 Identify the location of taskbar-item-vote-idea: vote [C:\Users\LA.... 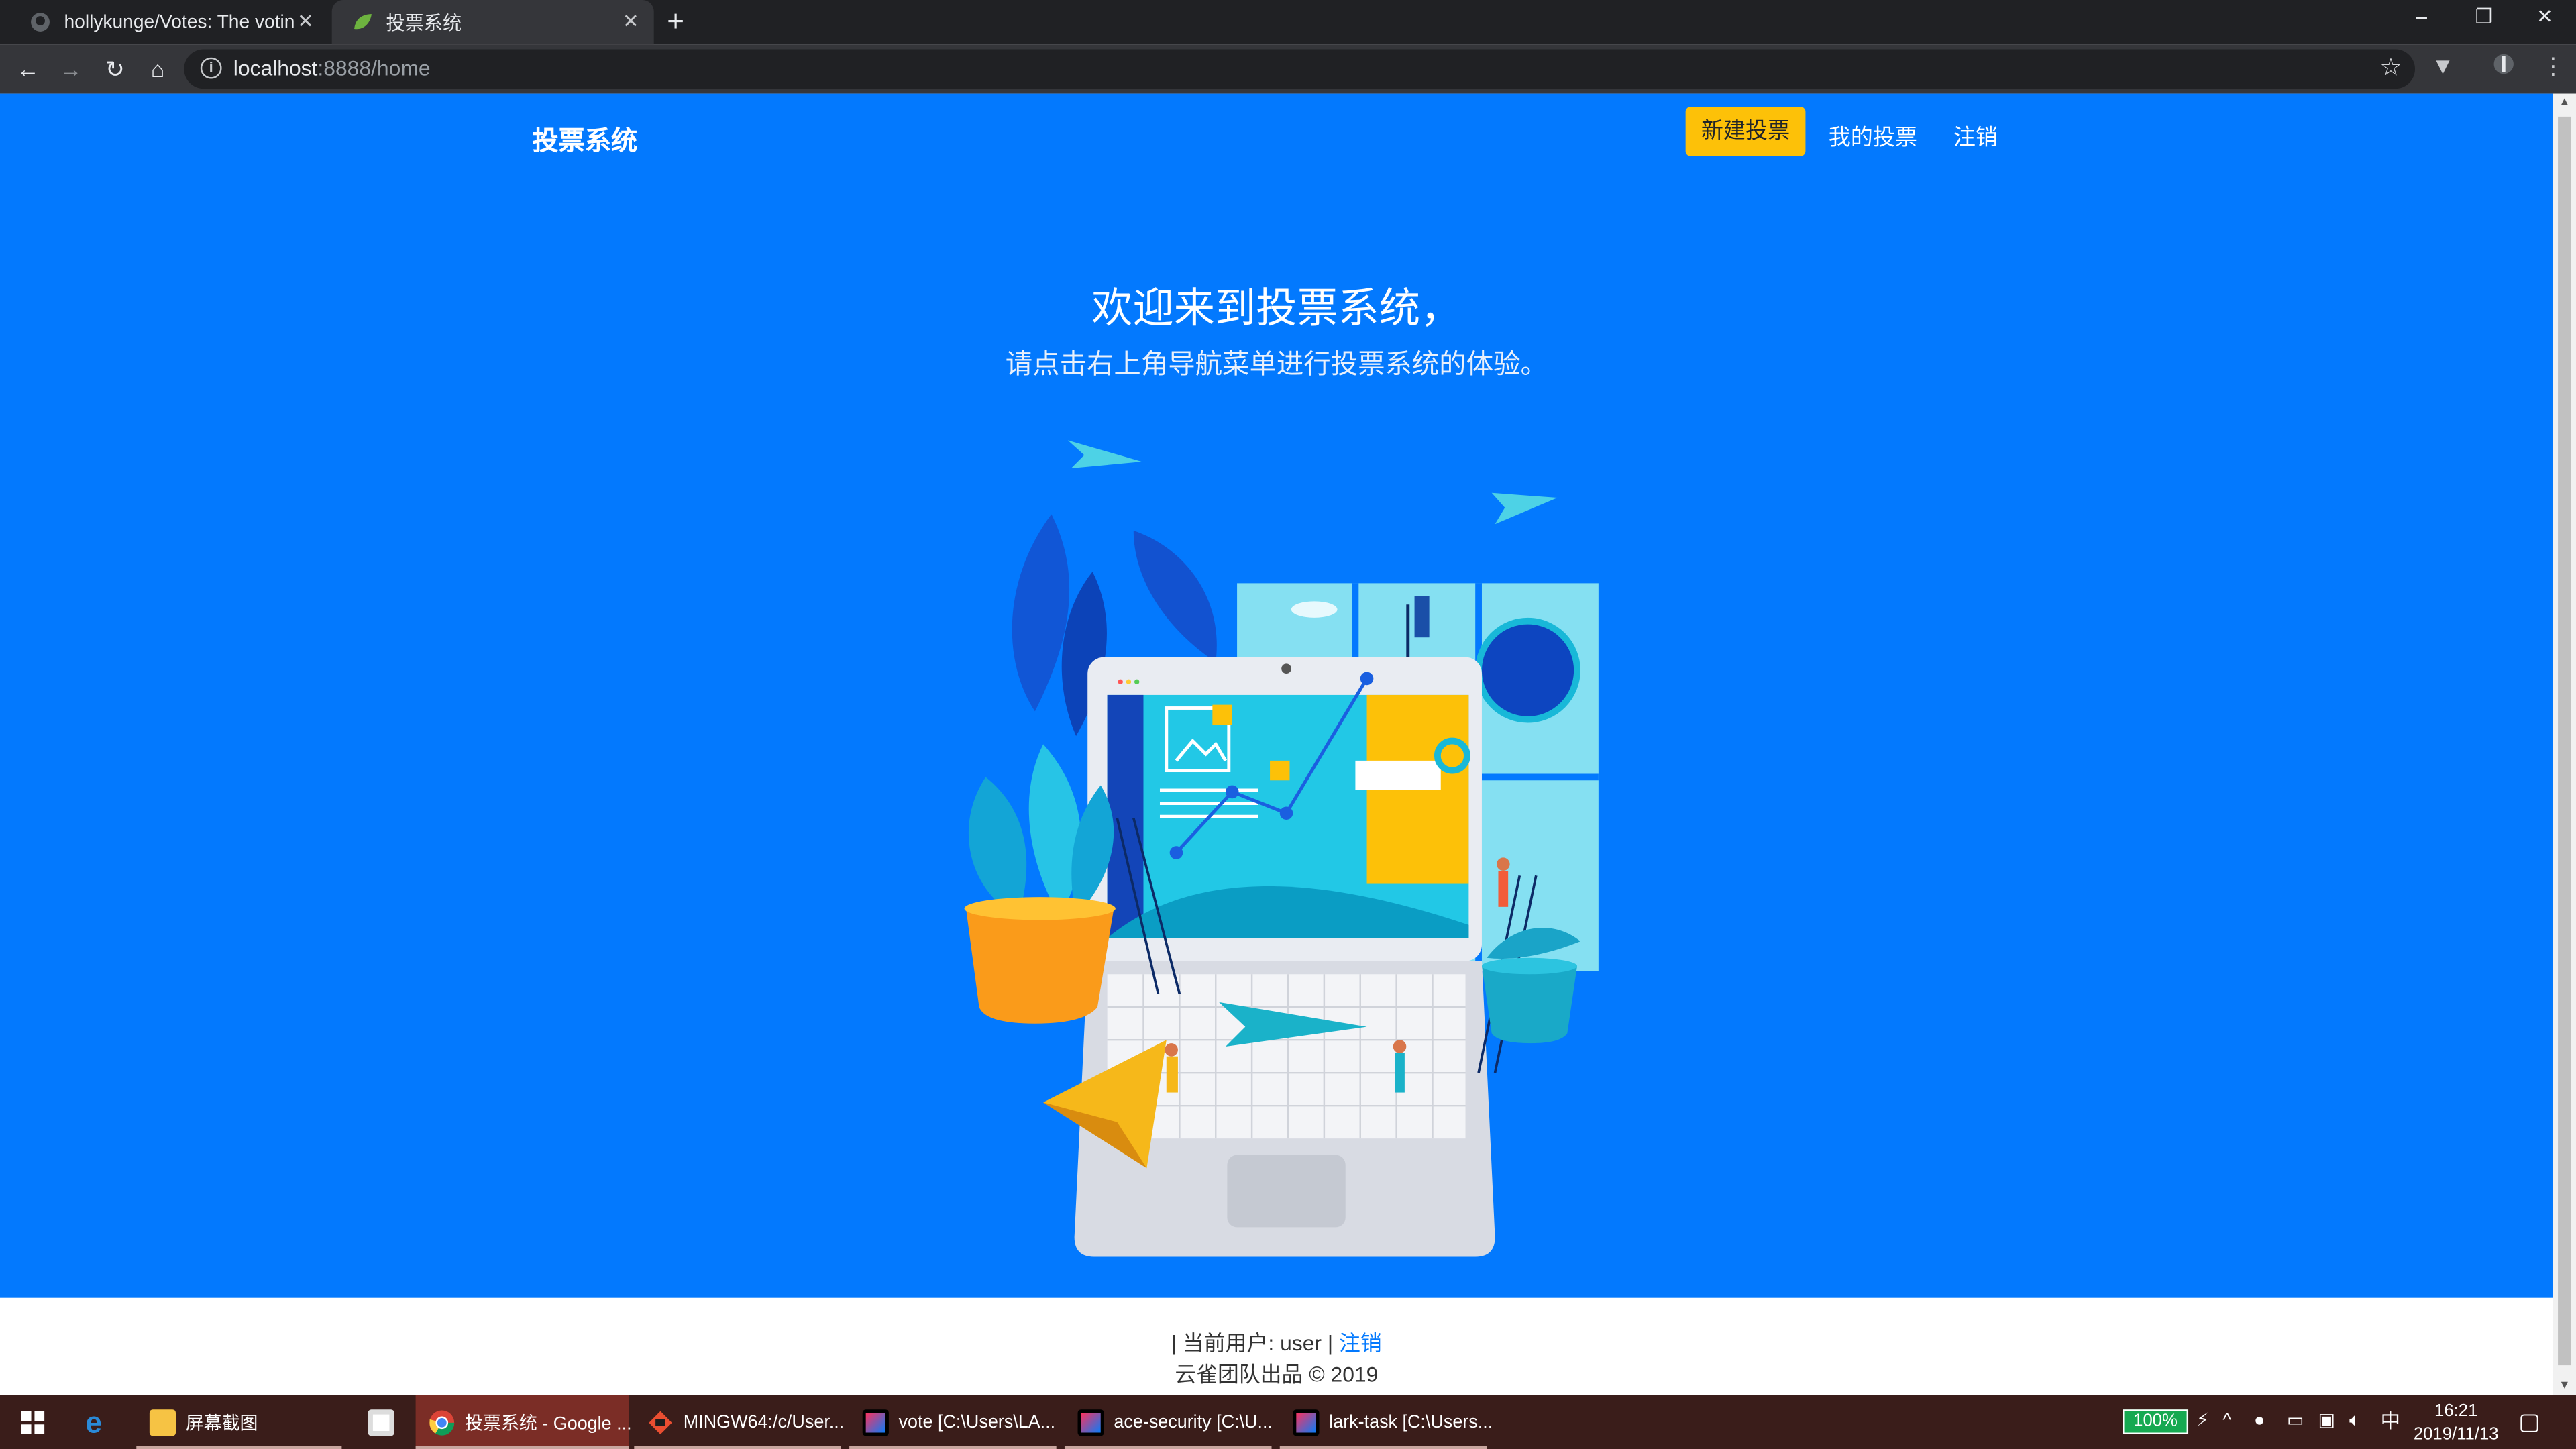
(953, 1422).